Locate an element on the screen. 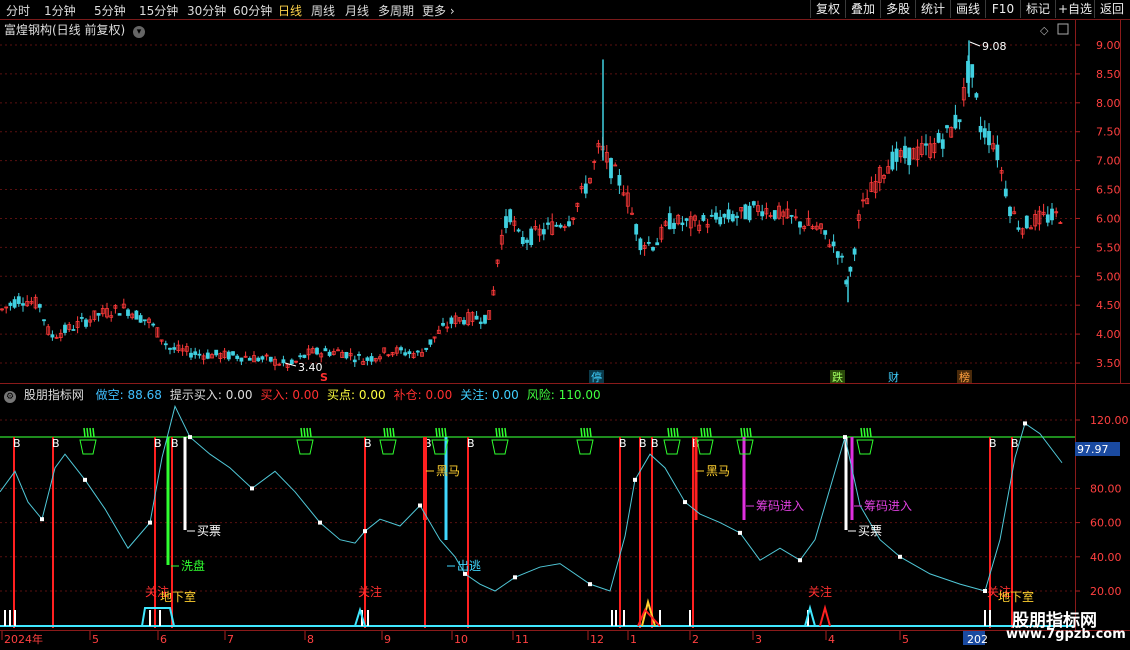 This screenshot has height=650, width=1130. dark-horse-label: 黑马 is located at coordinates (448, 471).